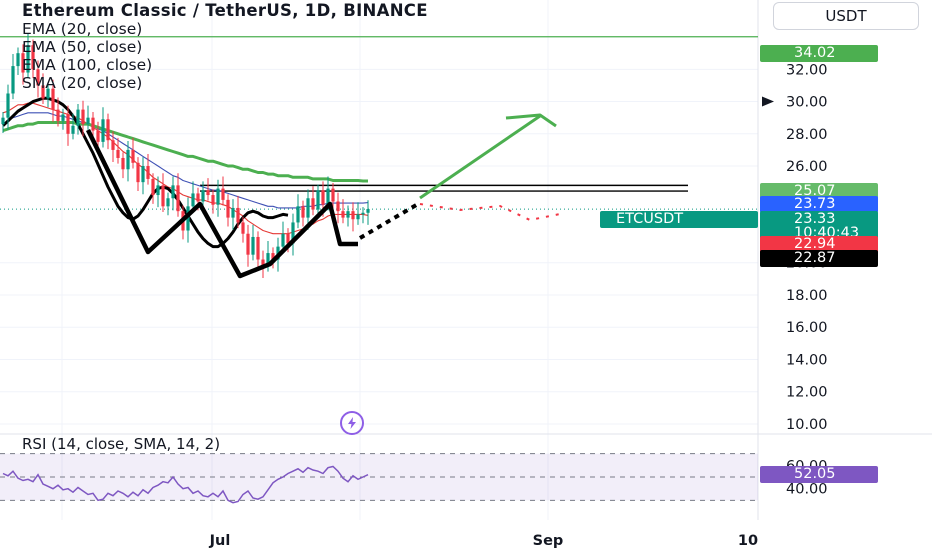  What do you see at coordinates (679, 219) in the screenshot?
I see `symbol-tag: ETCUSDT` at bounding box center [679, 219].